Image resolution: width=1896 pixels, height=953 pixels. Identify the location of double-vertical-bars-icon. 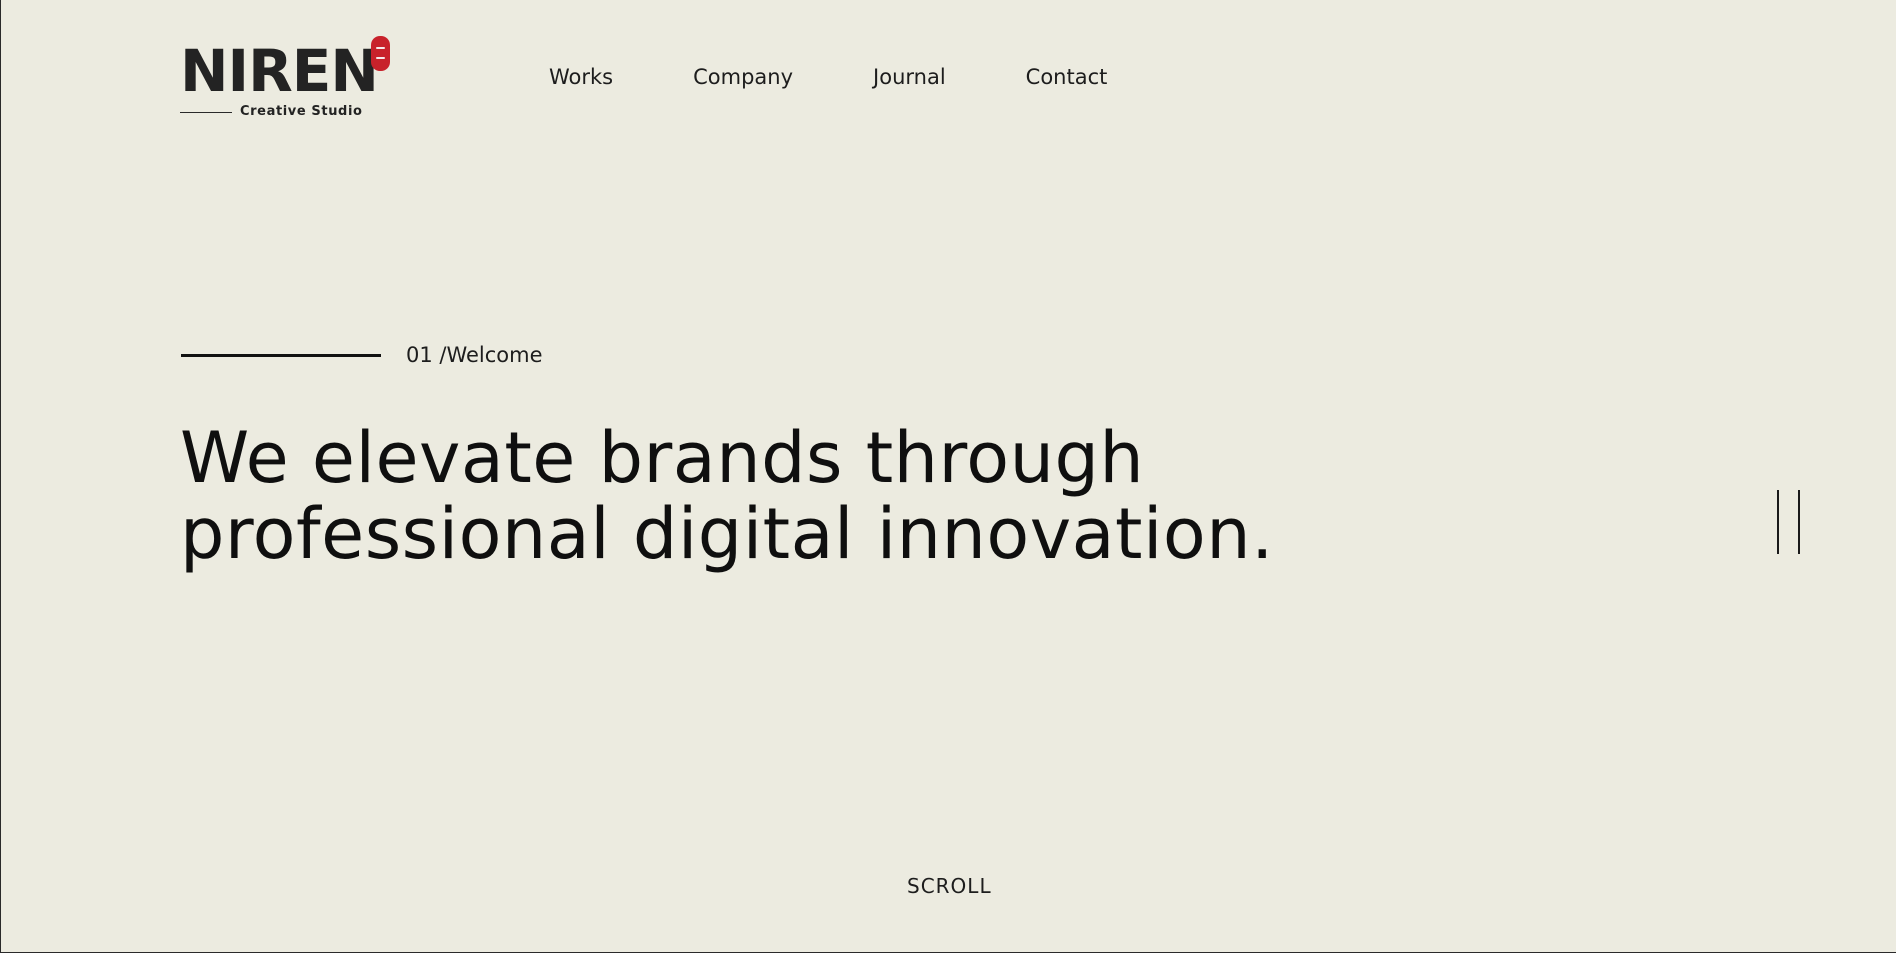
(1787, 522).